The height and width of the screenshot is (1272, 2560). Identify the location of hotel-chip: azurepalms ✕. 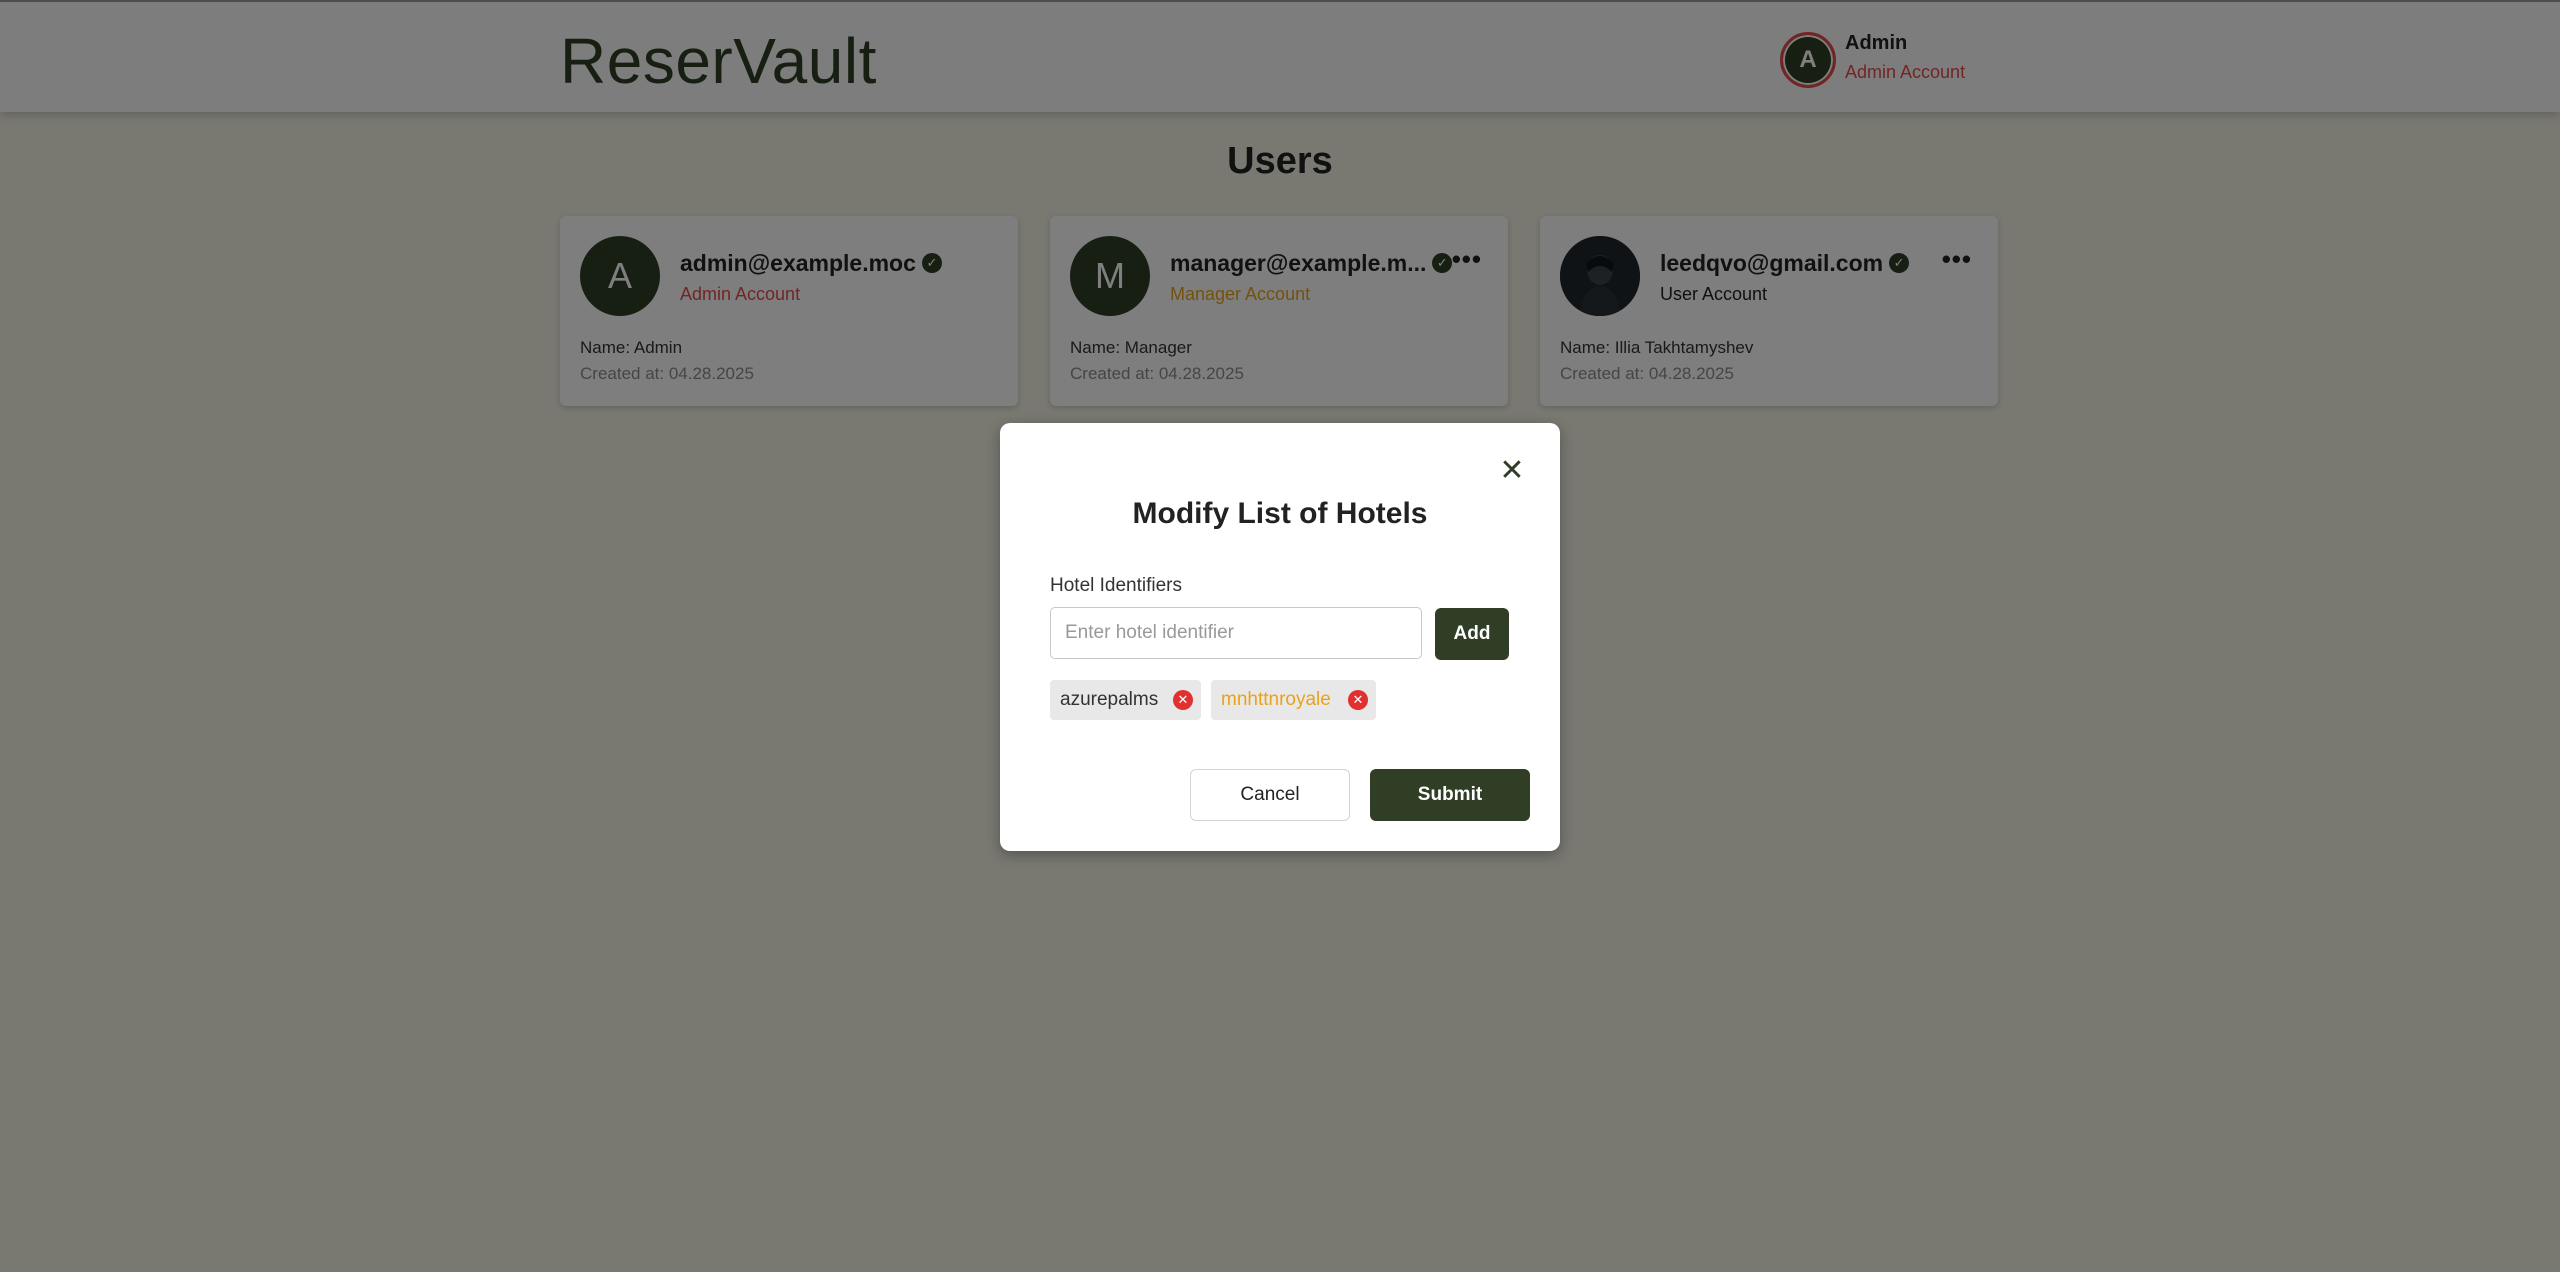
(1125, 700).